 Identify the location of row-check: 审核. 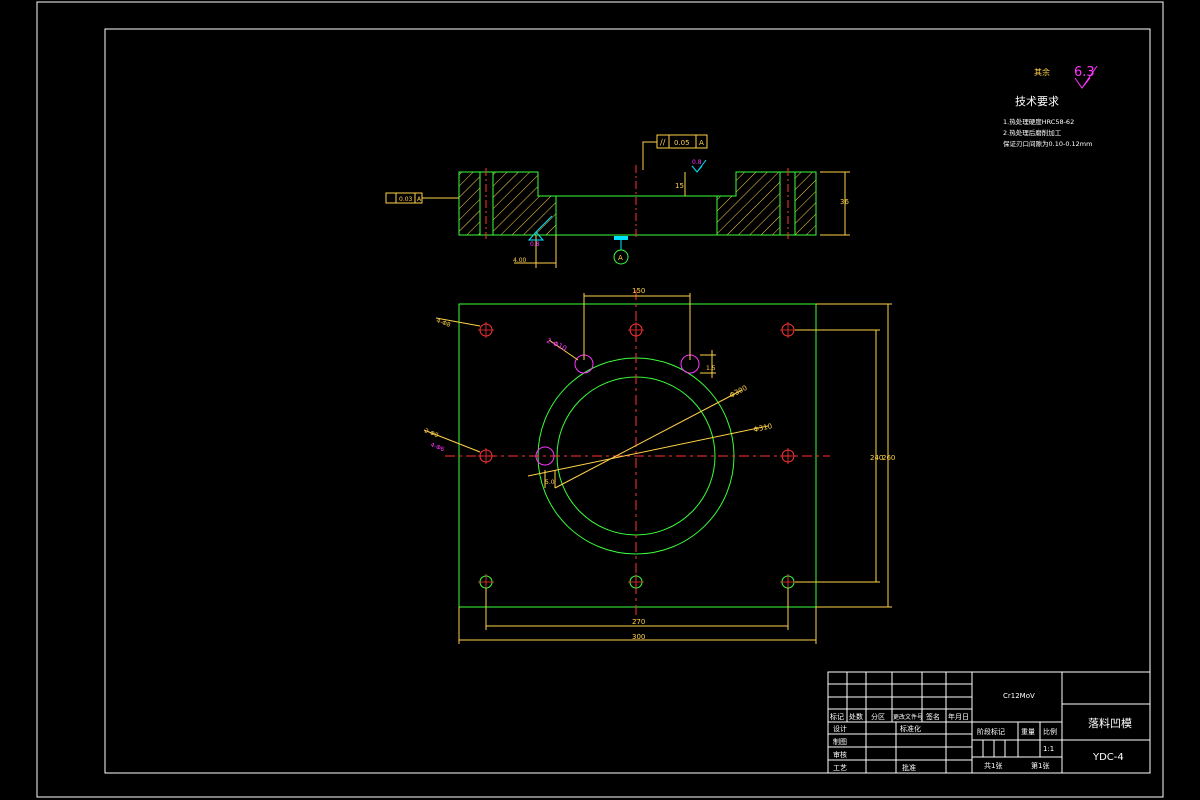
(840, 754).